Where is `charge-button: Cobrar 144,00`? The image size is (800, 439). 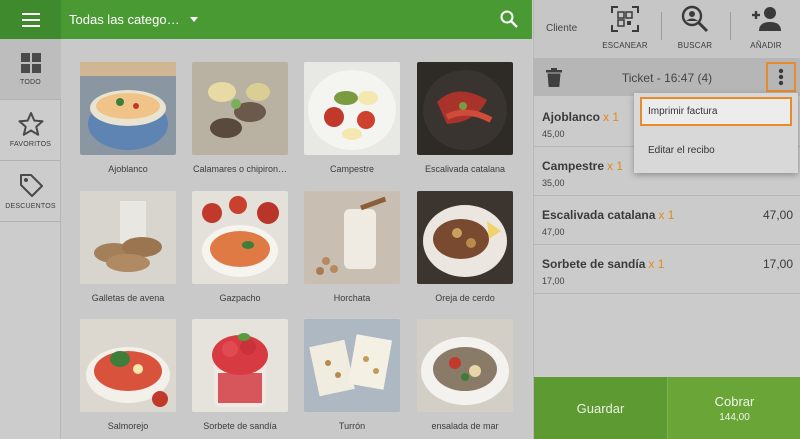 charge-button: Cobrar 144,00 is located at coordinates (733, 408).